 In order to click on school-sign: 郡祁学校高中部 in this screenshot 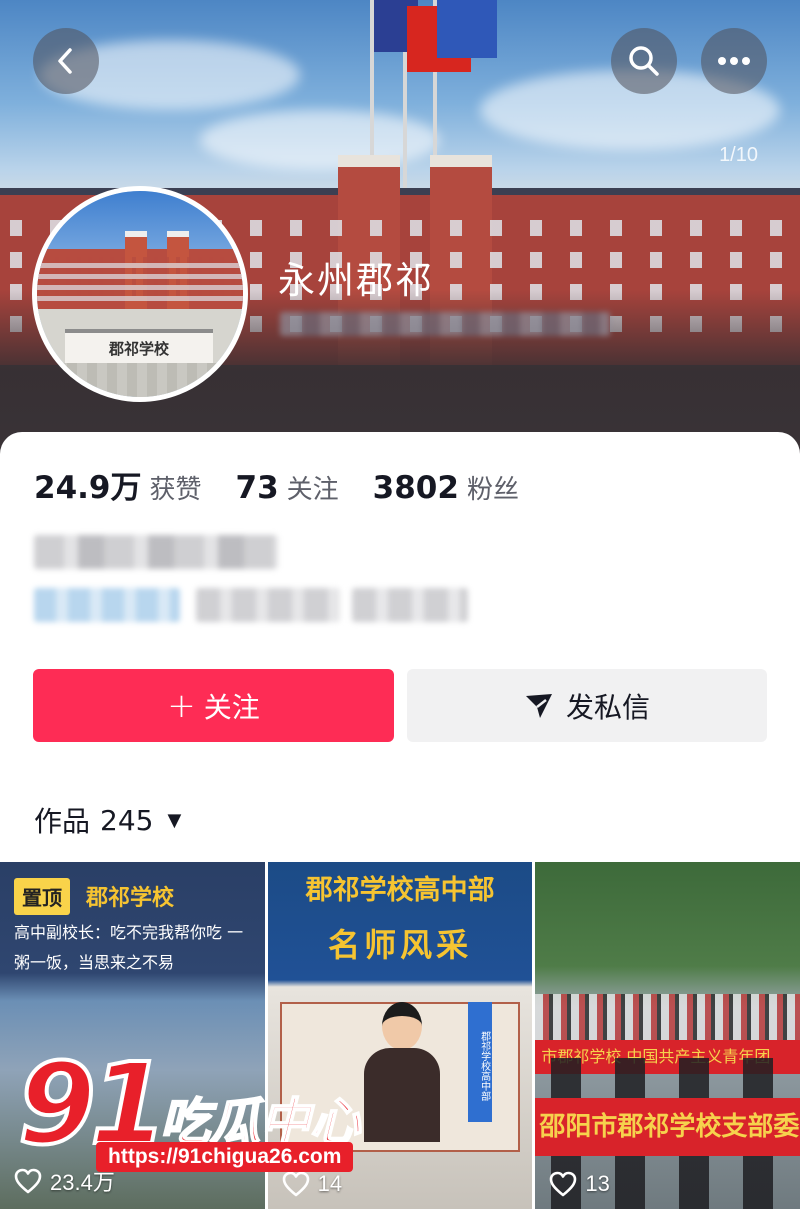, I will do `click(479, 1062)`.